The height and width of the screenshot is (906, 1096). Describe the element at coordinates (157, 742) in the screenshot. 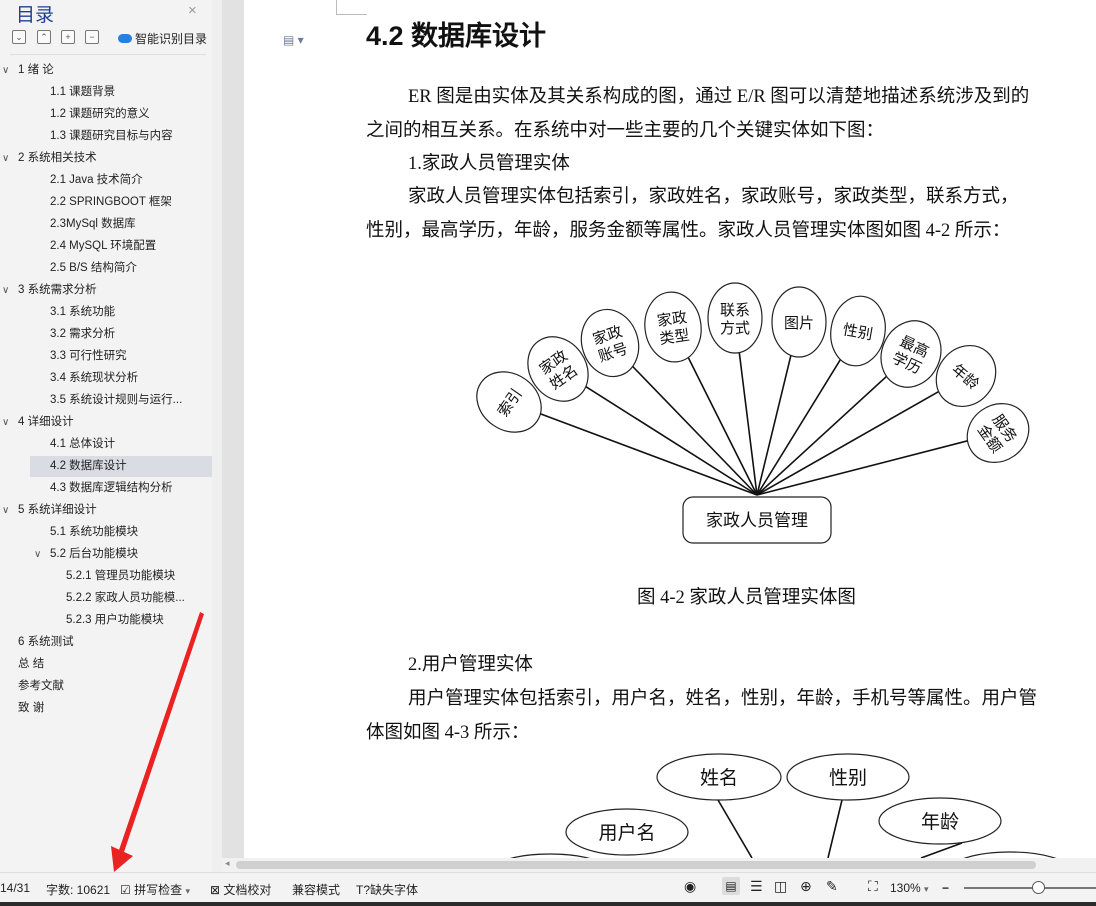

I see `annotation-arrow` at that location.